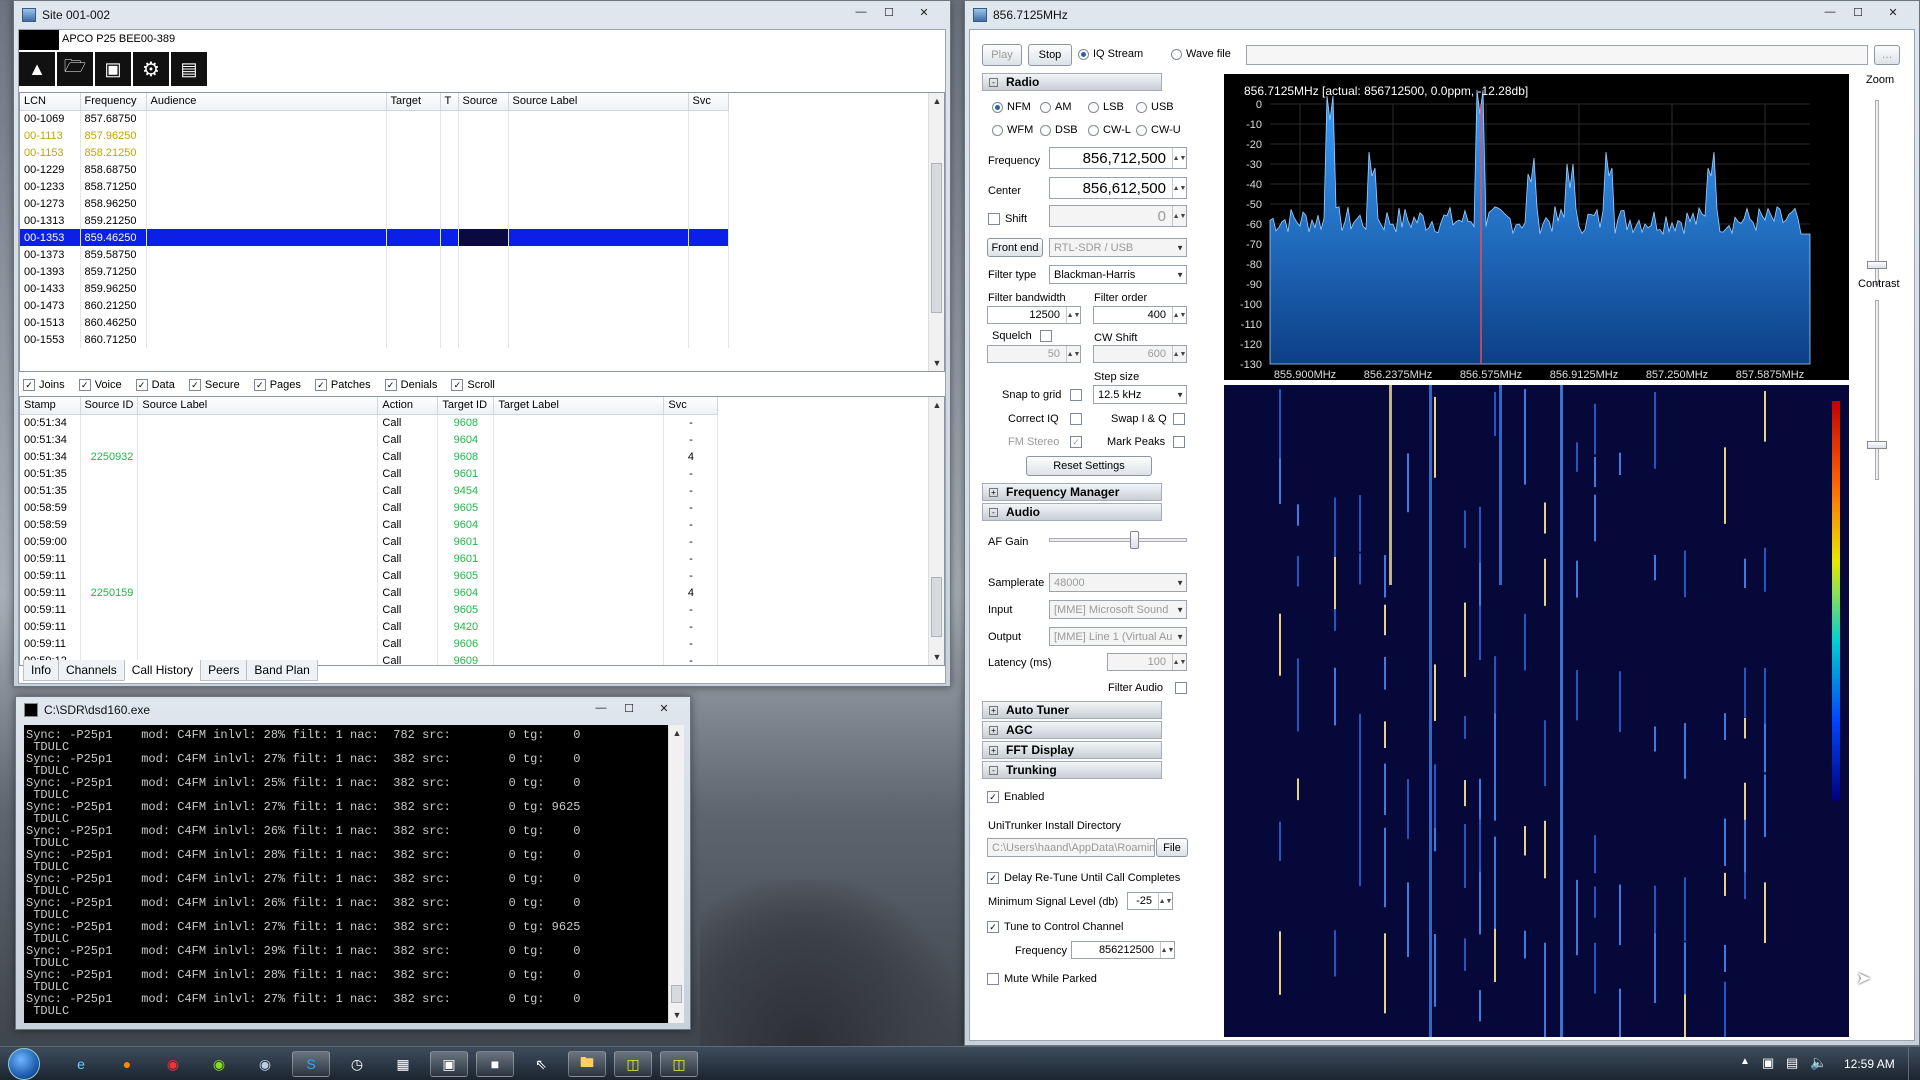 The width and height of the screenshot is (1920, 1080). I want to click on fm-stereo-checkbox: ✓, so click(1076, 442).